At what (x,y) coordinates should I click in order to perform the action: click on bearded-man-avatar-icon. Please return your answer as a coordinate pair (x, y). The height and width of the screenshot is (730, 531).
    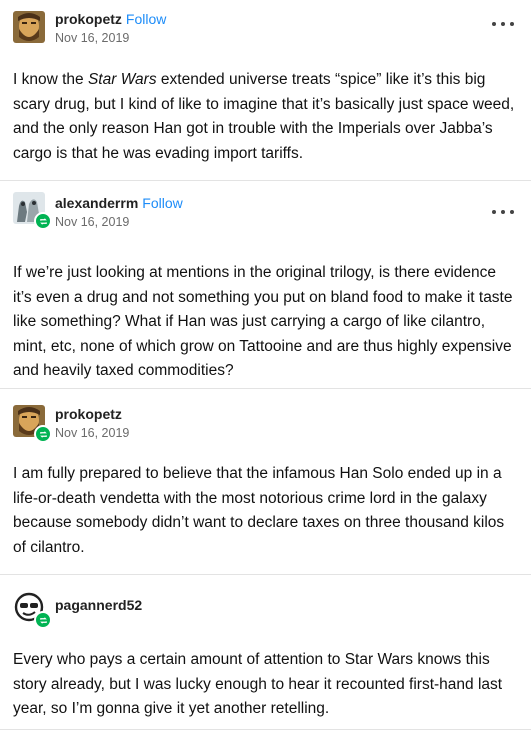
    Looking at the image, I should click on (29, 27).